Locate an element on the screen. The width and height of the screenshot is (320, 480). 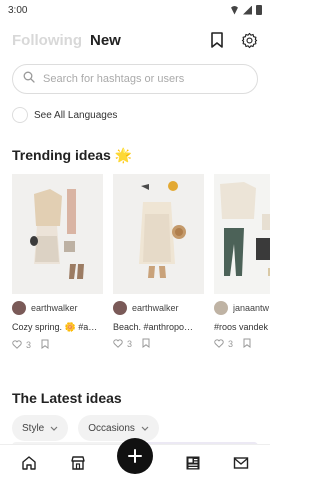
nav-home-icon is located at coordinates (29, 463).